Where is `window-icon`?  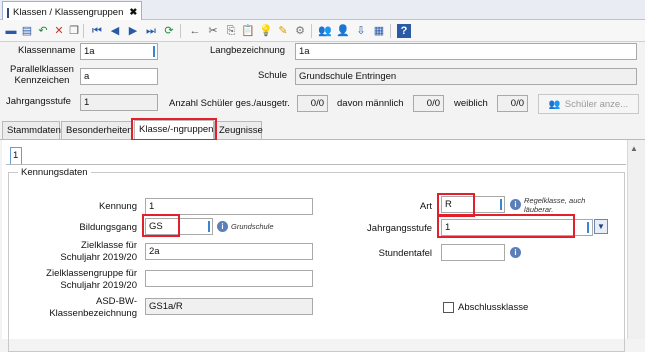 window-icon is located at coordinates (8, 12).